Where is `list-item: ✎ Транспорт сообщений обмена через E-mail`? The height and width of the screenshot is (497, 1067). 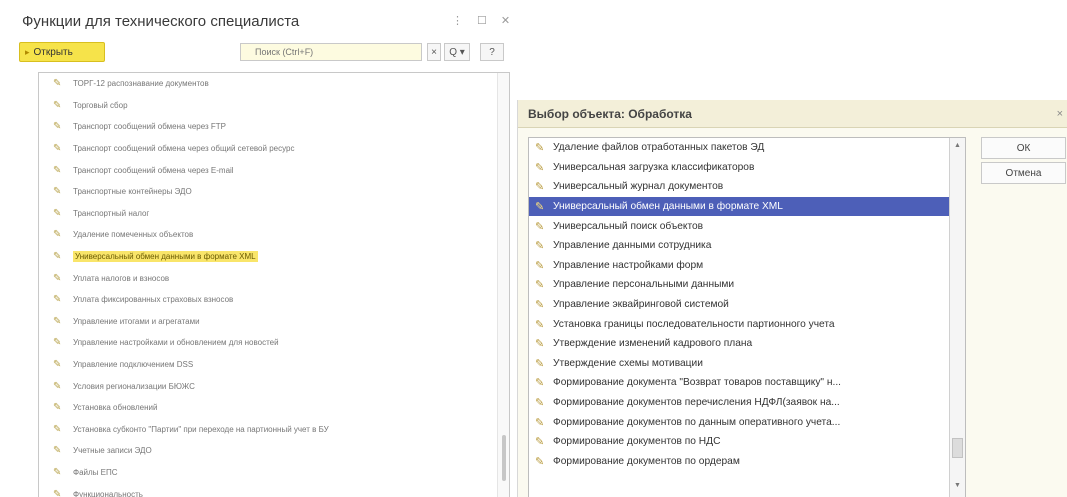 list-item: ✎ Транспорт сообщений обмена через E-mail is located at coordinates (274, 170).